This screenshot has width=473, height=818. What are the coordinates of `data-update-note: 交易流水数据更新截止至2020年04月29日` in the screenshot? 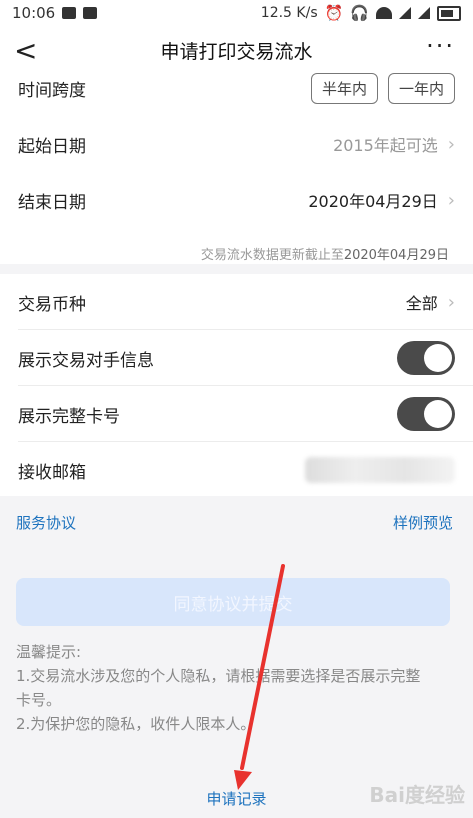 It's located at (325, 253).